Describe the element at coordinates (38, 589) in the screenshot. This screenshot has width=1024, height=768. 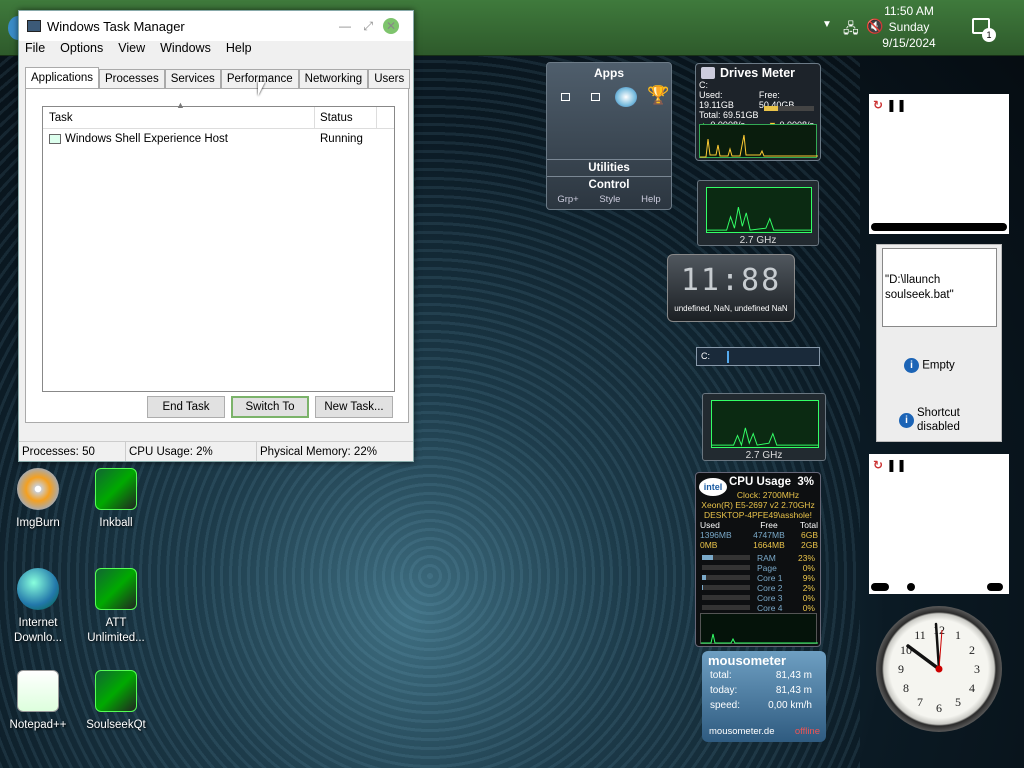
I see `globe-download-icon` at that location.